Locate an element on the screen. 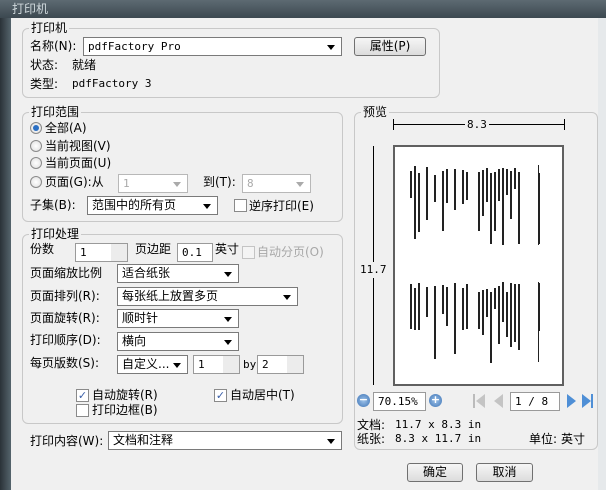 The image size is (606, 490). unit-label: 单位: is located at coordinates (543, 439).